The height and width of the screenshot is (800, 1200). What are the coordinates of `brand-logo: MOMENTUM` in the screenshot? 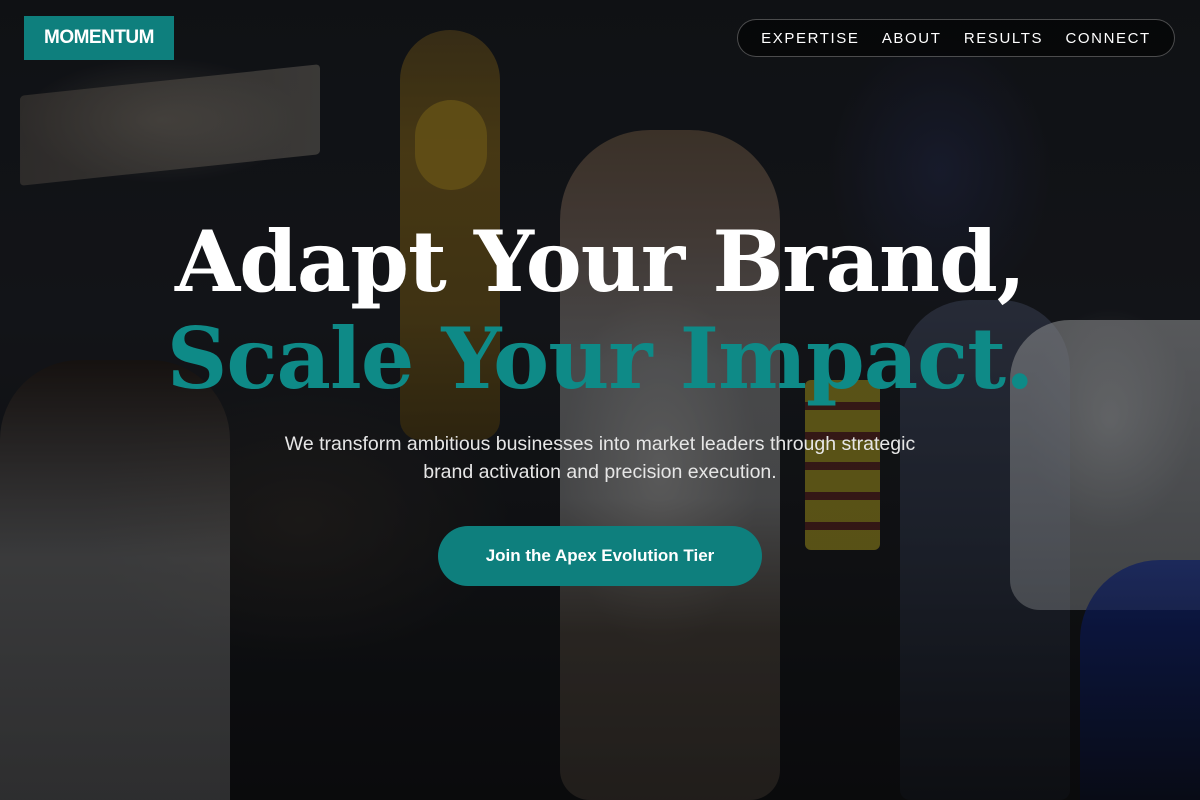 It's located at (99, 38).